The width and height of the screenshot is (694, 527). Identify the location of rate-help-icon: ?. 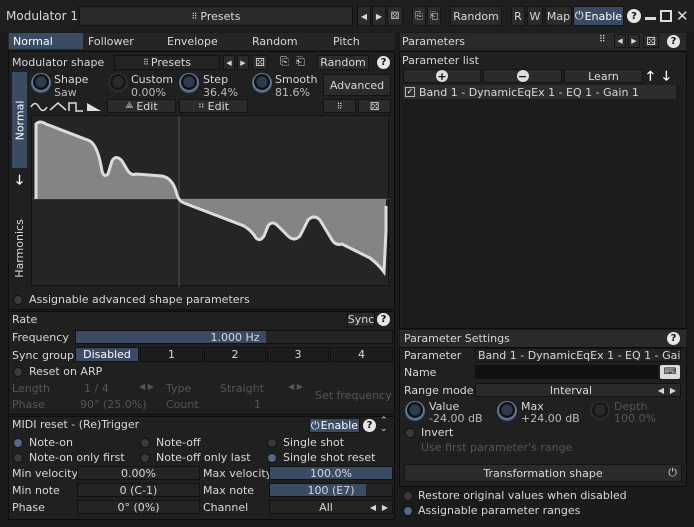
(383, 319).